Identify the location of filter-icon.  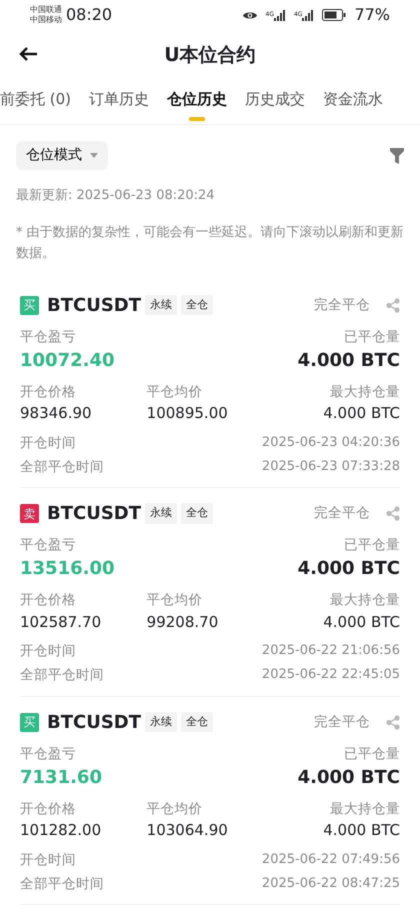
(397, 156).